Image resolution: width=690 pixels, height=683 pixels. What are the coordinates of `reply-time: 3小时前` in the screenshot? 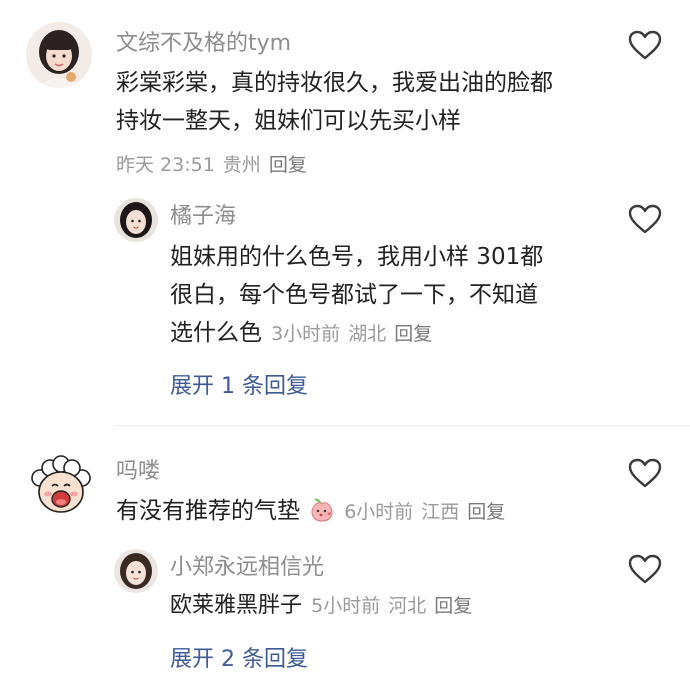 It's located at (306, 334).